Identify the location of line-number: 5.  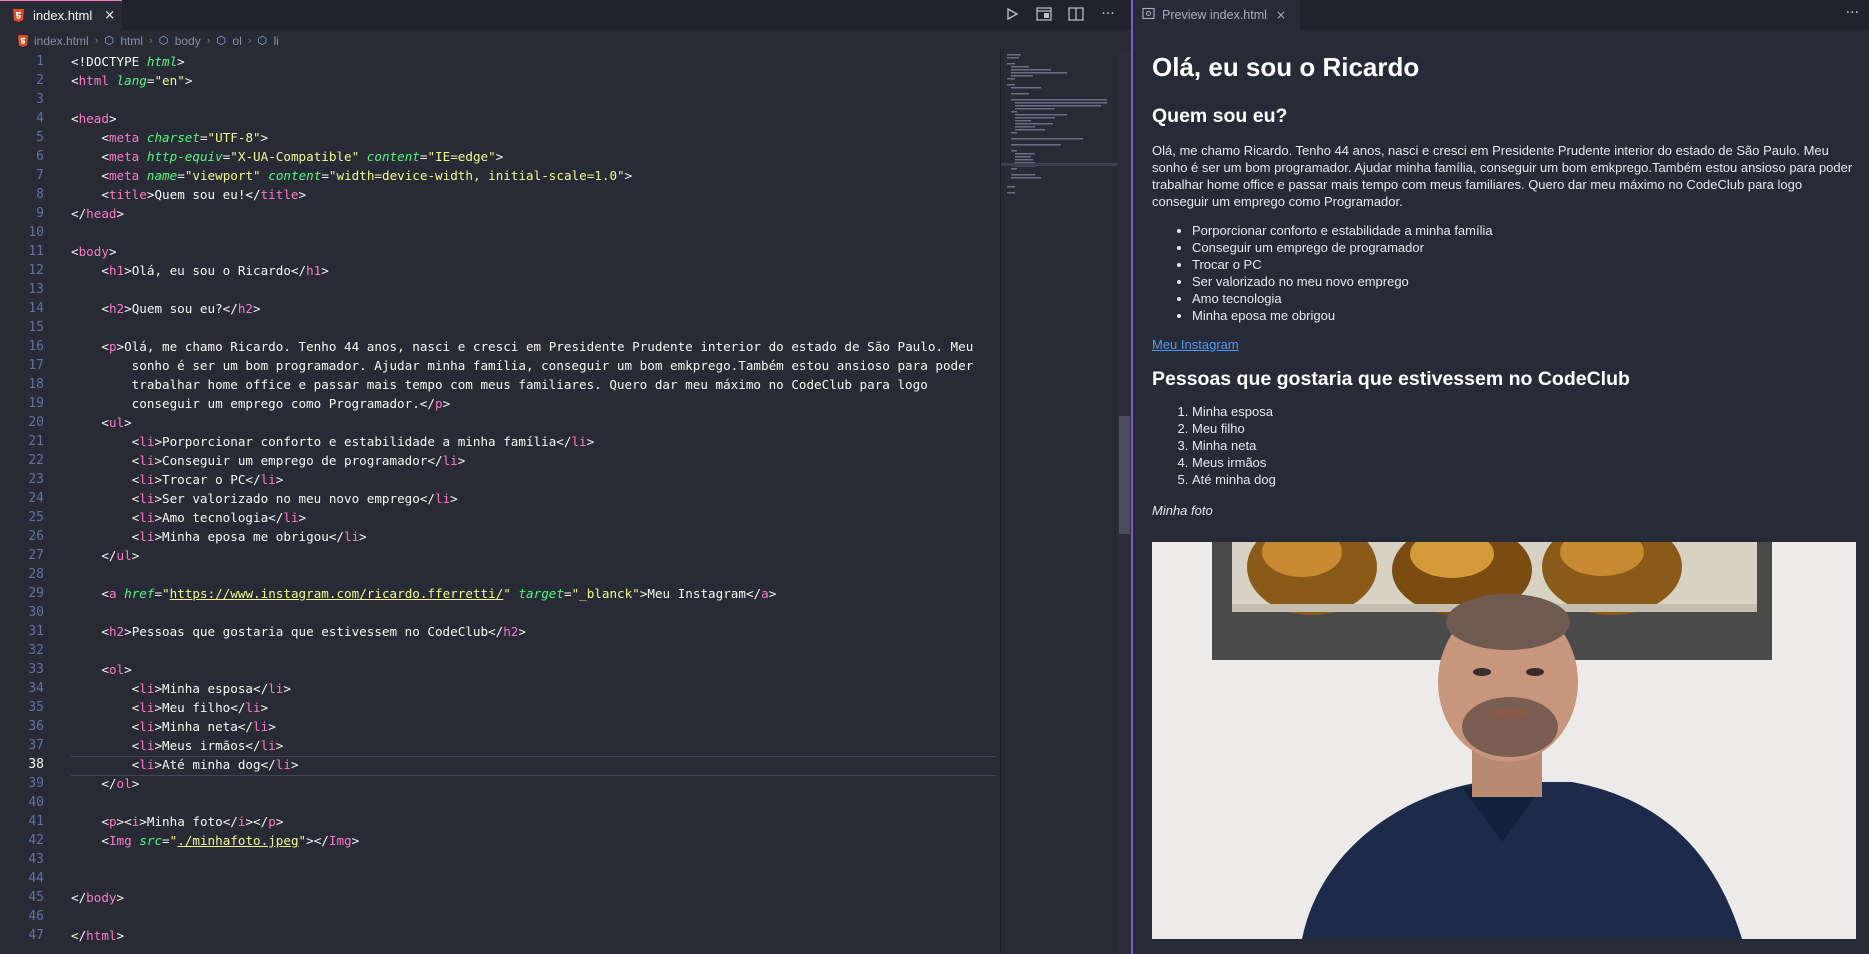
(40, 137).